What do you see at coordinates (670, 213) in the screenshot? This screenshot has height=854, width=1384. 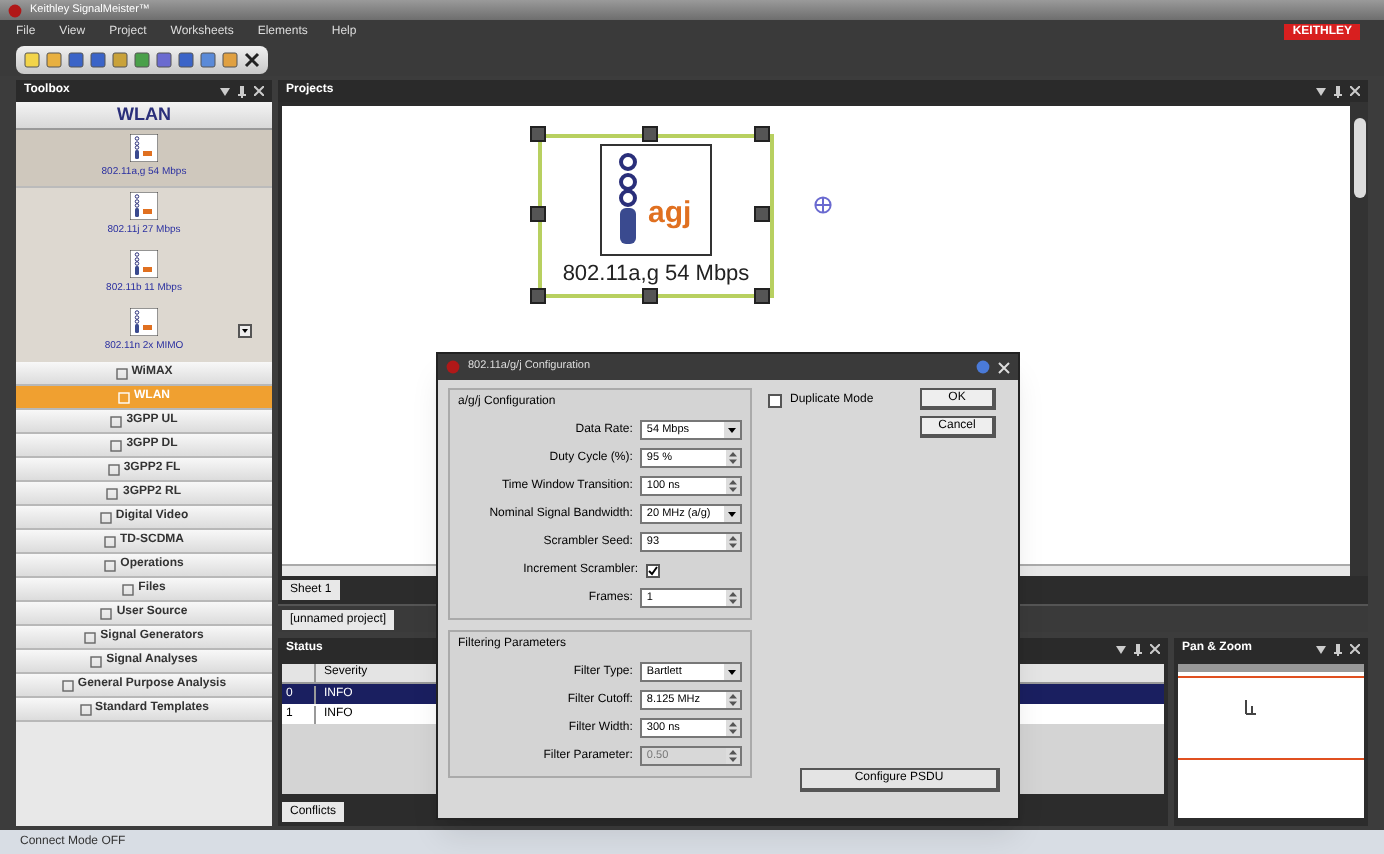 I see `node-tag-text: agj` at bounding box center [670, 213].